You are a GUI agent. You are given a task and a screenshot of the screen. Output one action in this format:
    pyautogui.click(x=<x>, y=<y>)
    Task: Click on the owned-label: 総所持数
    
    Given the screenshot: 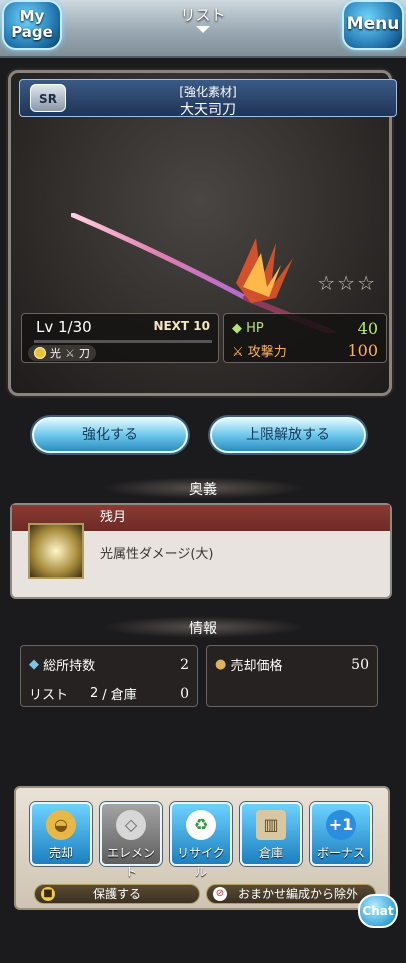 What is the action you would take?
    pyautogui.click(x=69, y=666)
    